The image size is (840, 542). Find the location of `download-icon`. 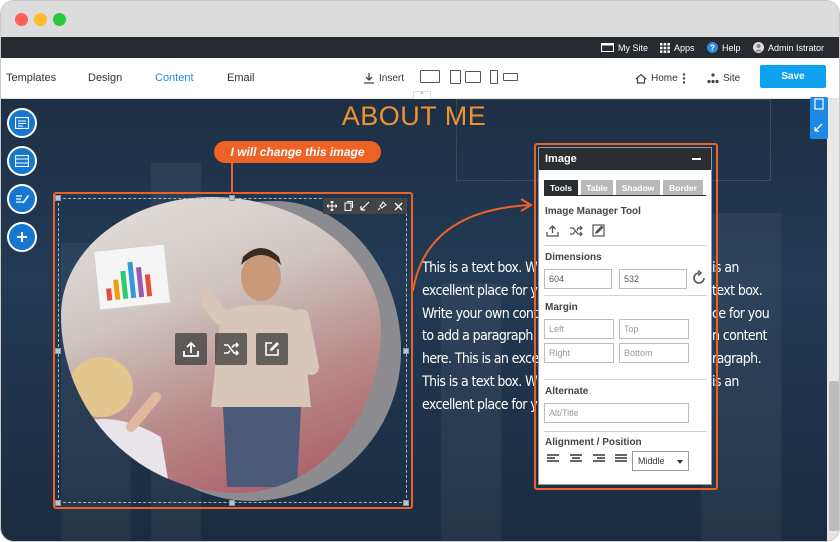

download-icon is located at coordinates (369, 78).